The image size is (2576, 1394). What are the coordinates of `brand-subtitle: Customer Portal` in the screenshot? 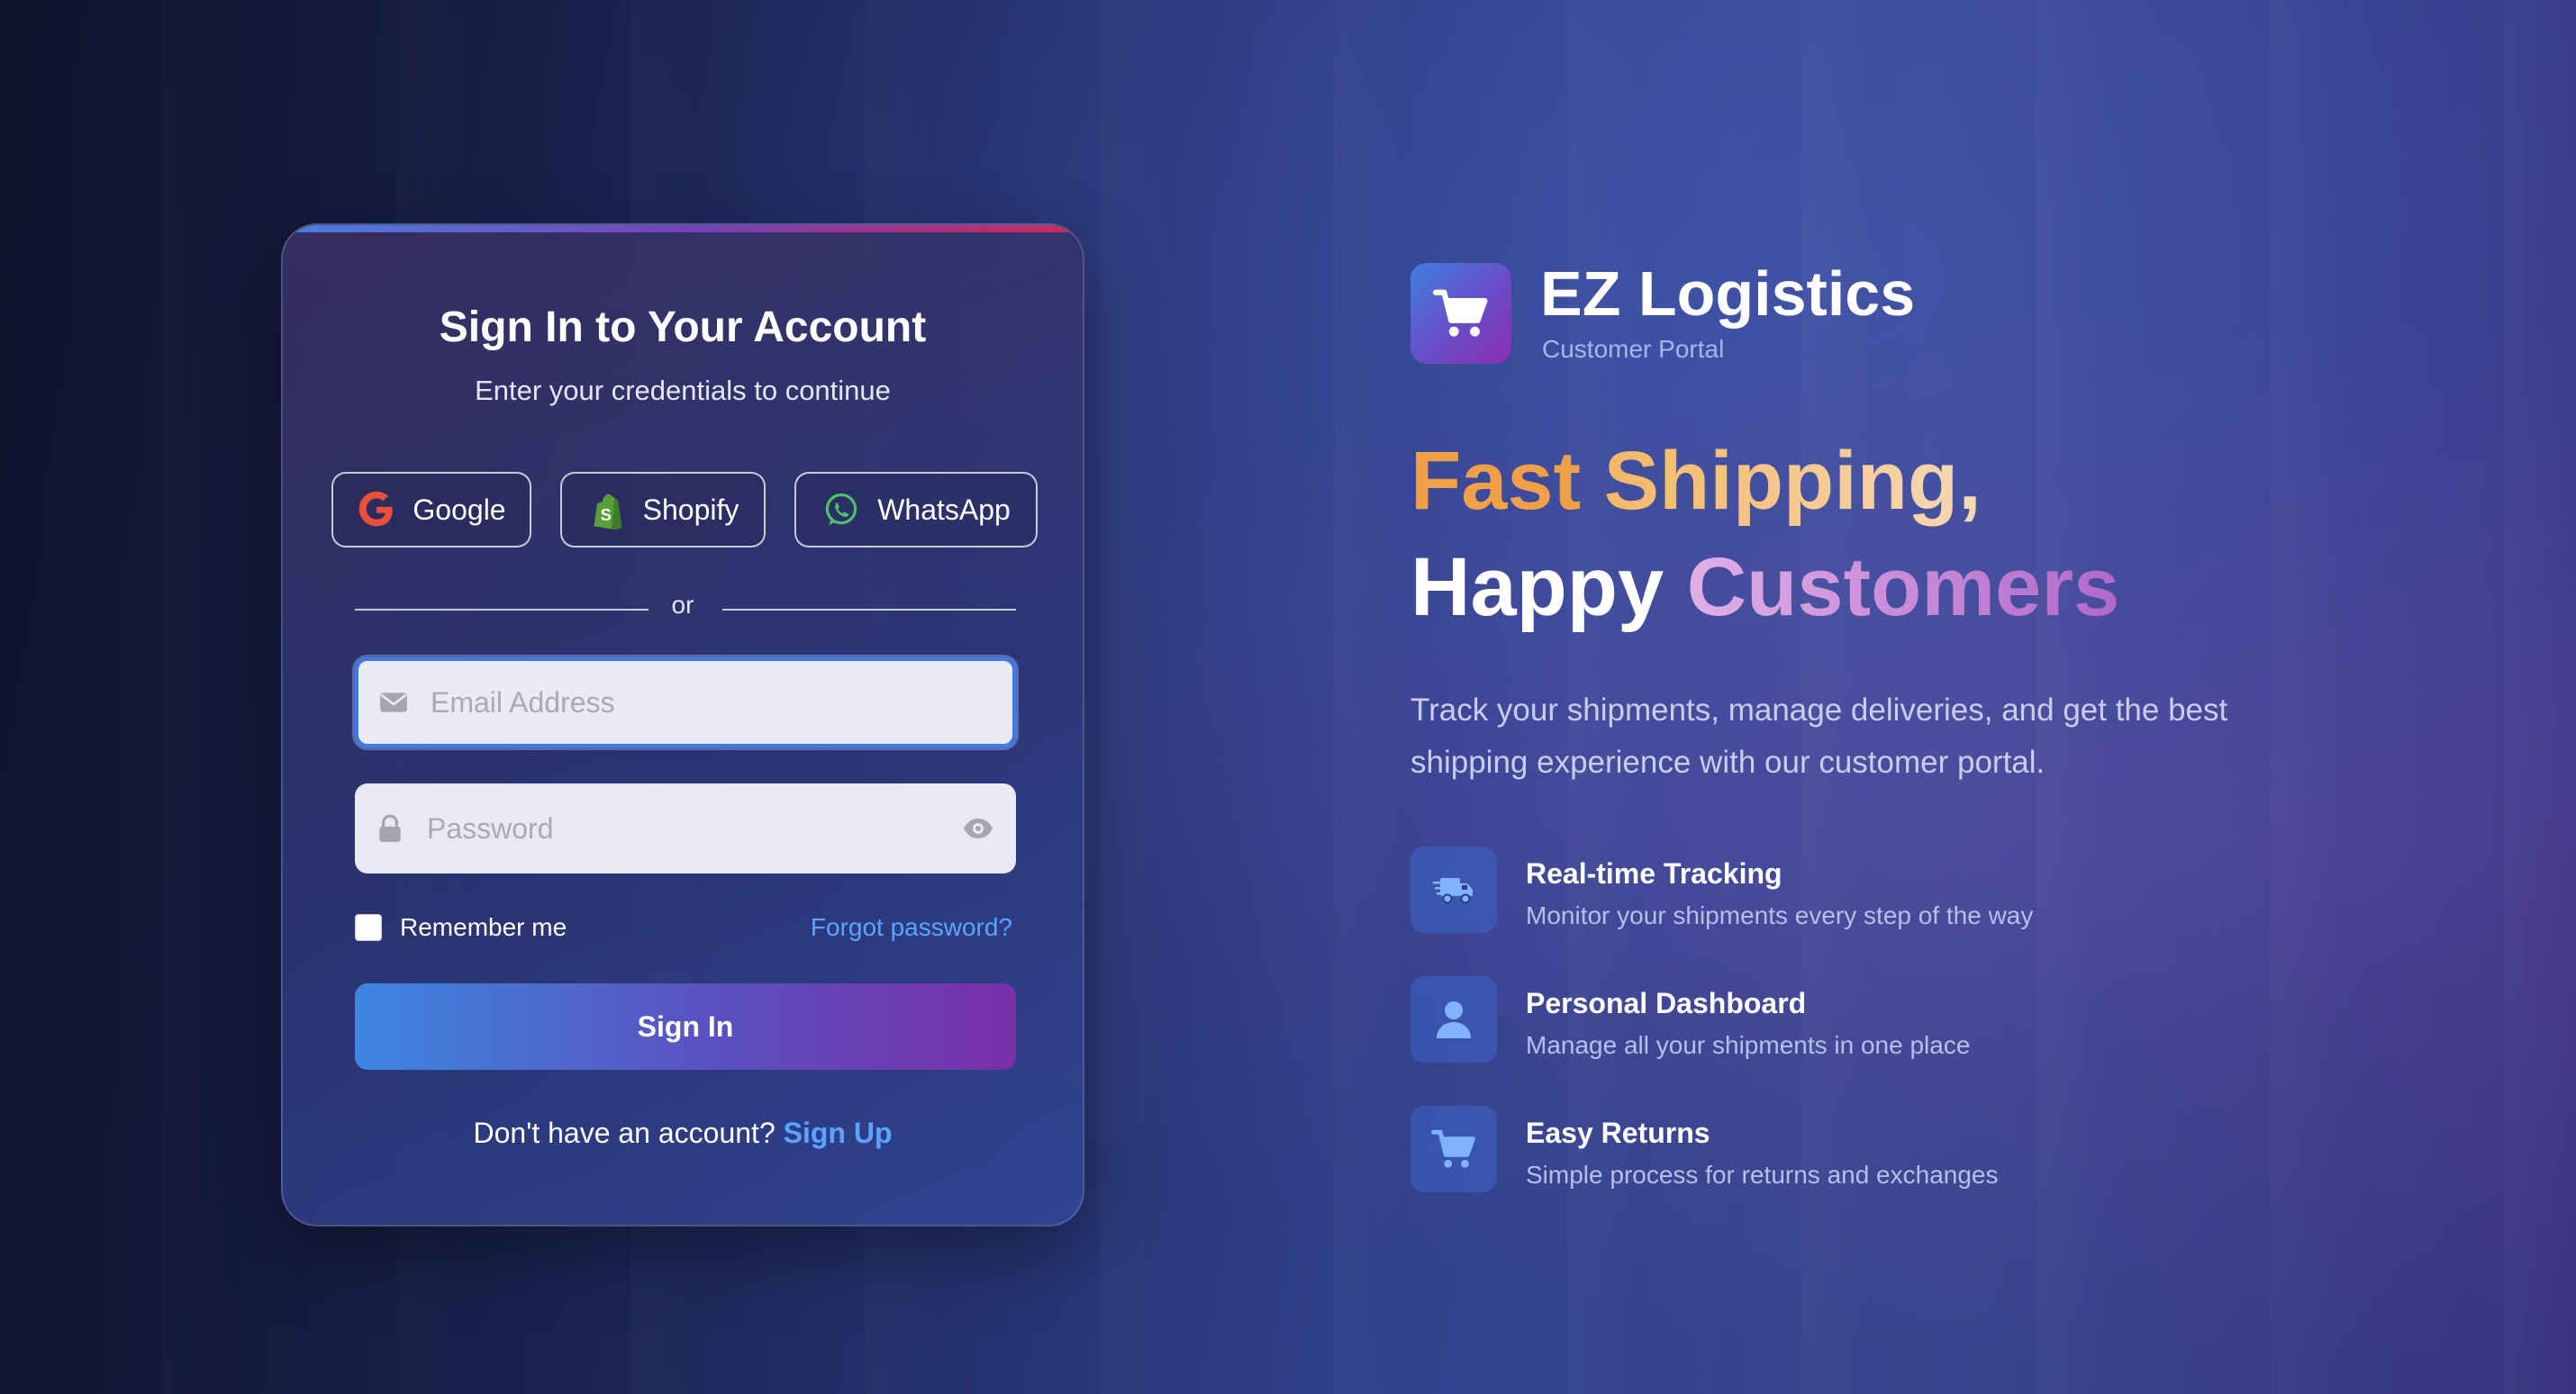 It's located at (1634, 349).